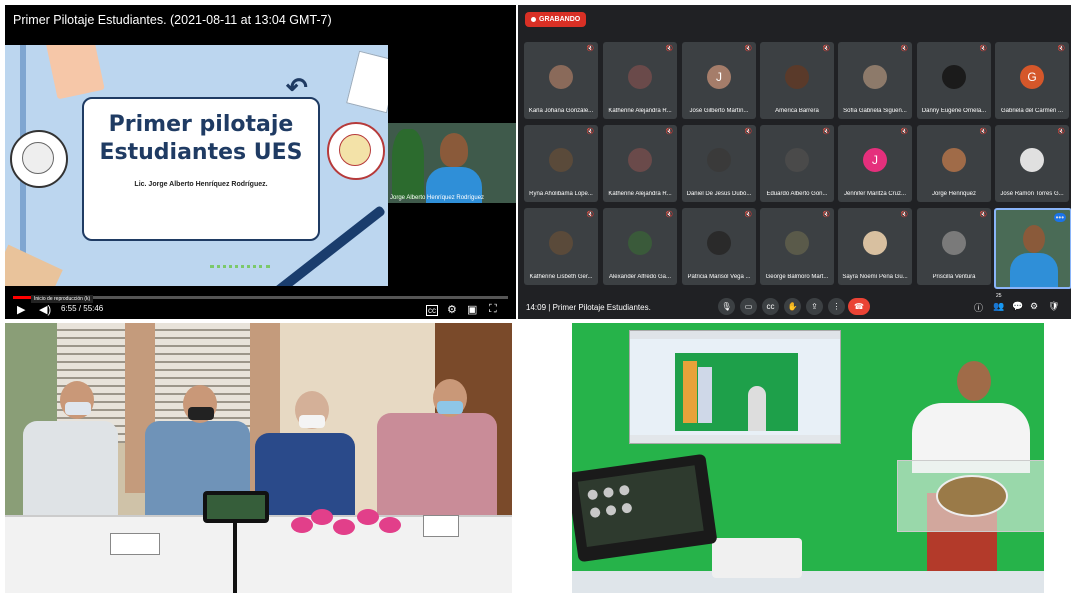 The height and width of the screenshot is (596, 1075). Describe the element at coordinates (978, 307) in the screenshot. I see `info-icon: ⓘ` at that location.